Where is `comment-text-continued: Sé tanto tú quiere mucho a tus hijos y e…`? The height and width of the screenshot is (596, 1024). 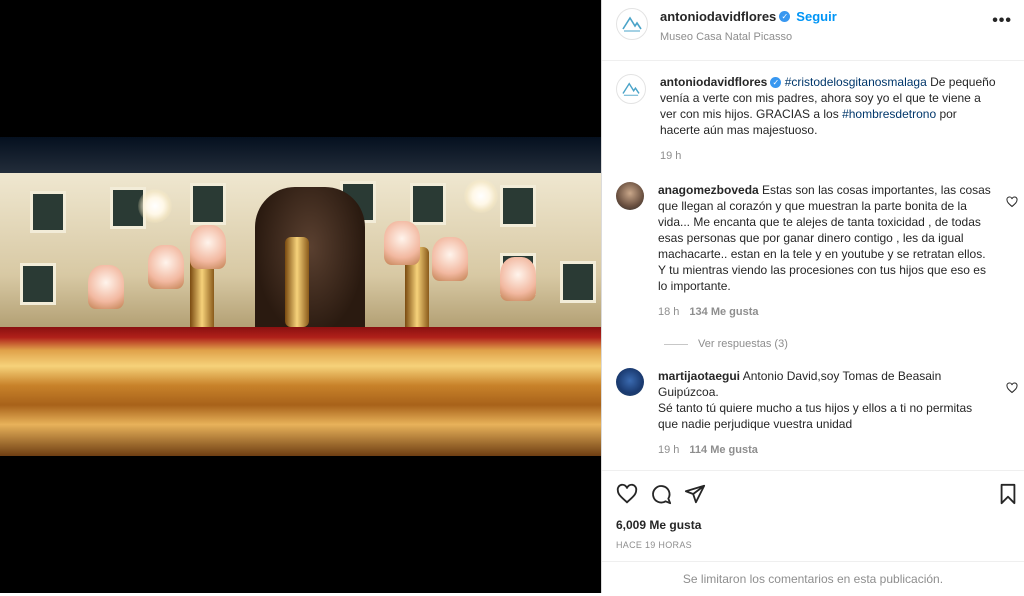
comment-text-continued: Sé tanto tú quiere mucho a tus hijos y e… is located at coordinates (815, 416).